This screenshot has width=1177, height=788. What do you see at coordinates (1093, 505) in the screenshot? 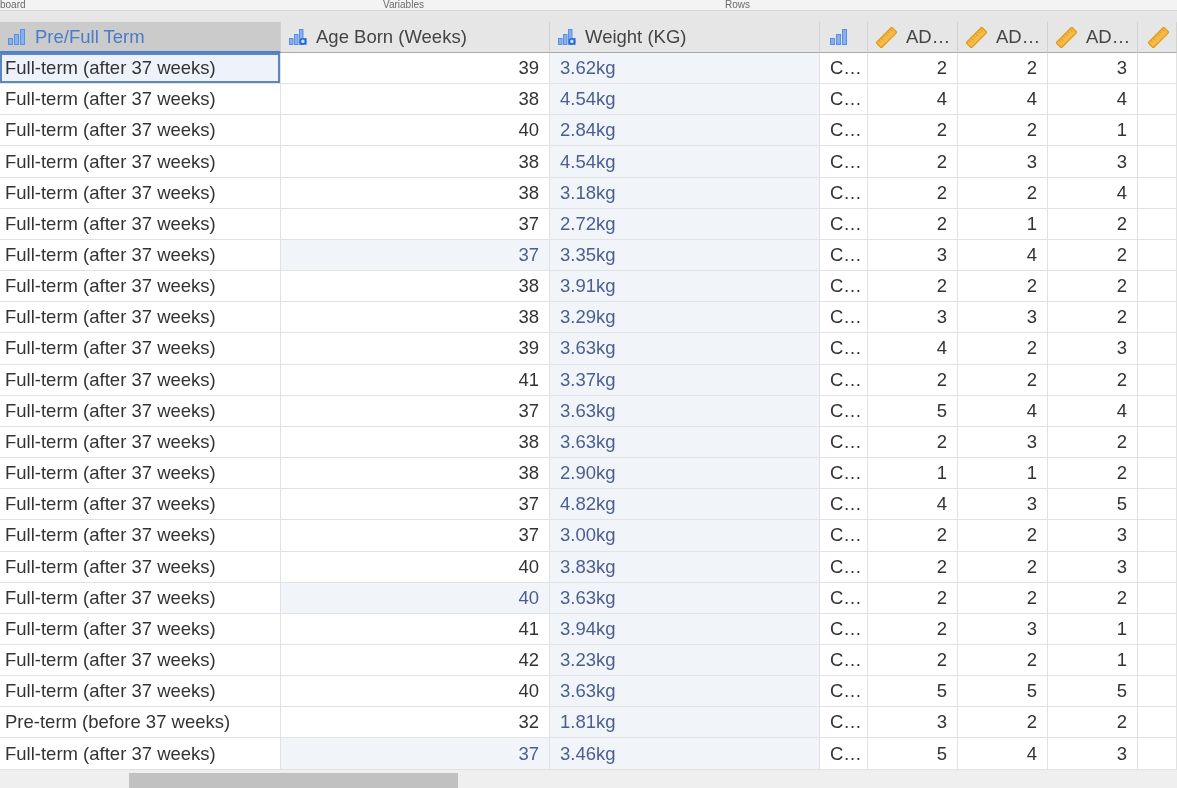
I see `table-cell: 5` at bounding box center [1093, 505].